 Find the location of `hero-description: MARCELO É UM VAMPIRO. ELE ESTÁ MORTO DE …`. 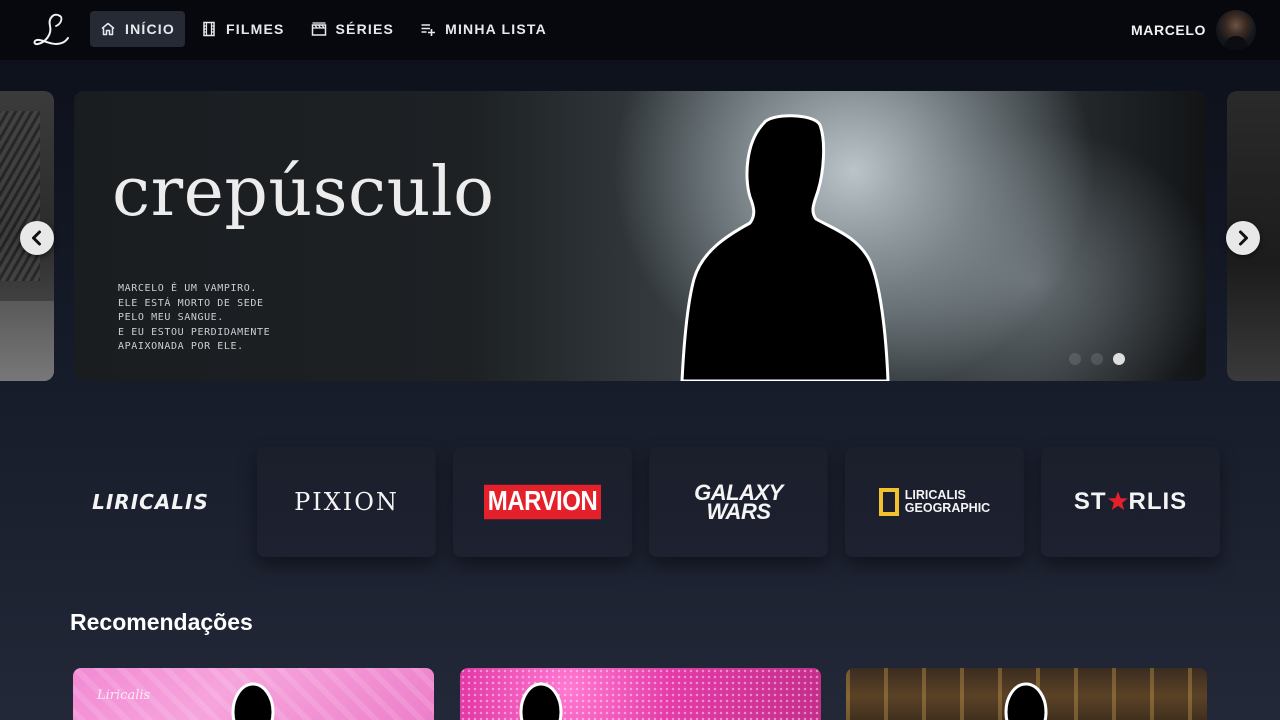

hero-description: MARCELO É UM VAMPIRO. ELE ESTÁ MORTO DE … is located at coordinates (194, 318).